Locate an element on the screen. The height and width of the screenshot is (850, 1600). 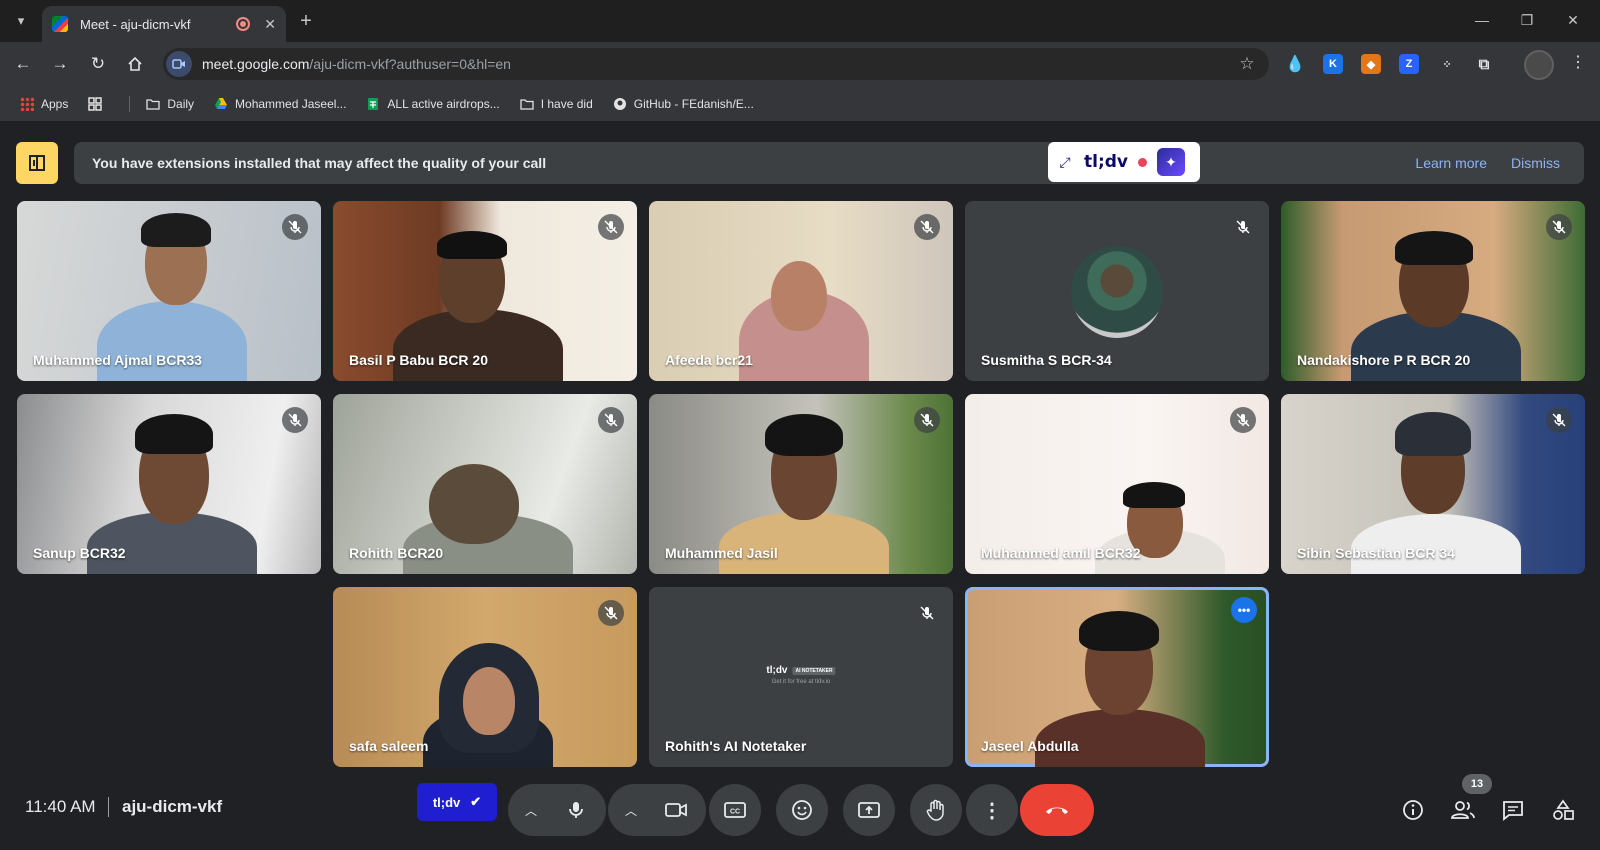
browser-tab-meet: Meet - aju-dicm-vkf ✕ is located at coordinates (164, 24).